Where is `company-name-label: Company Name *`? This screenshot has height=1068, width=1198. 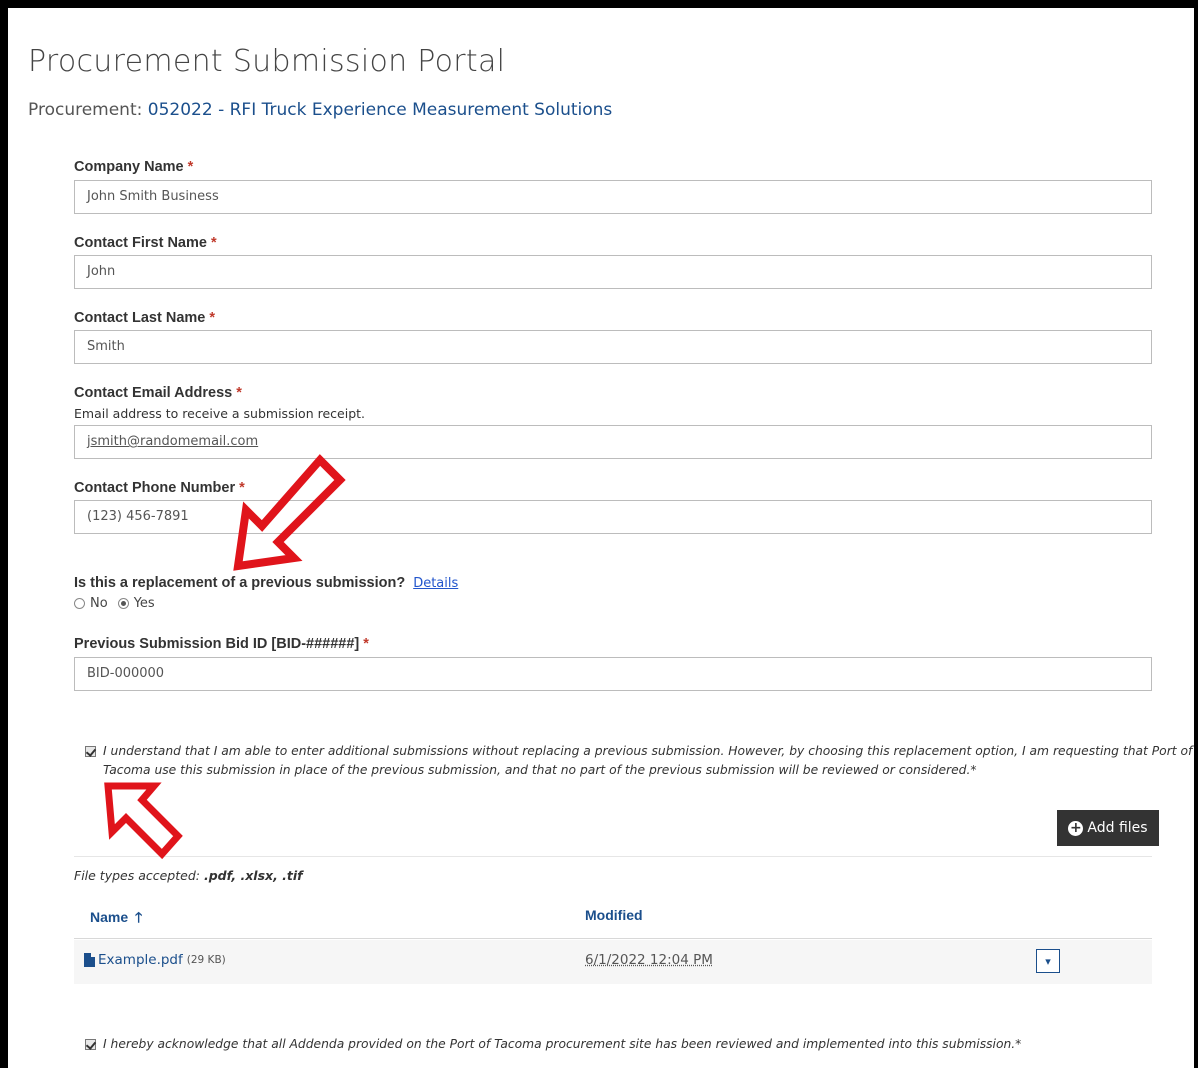
company-name-label: Company Name * is located at coordinates (133, 167).